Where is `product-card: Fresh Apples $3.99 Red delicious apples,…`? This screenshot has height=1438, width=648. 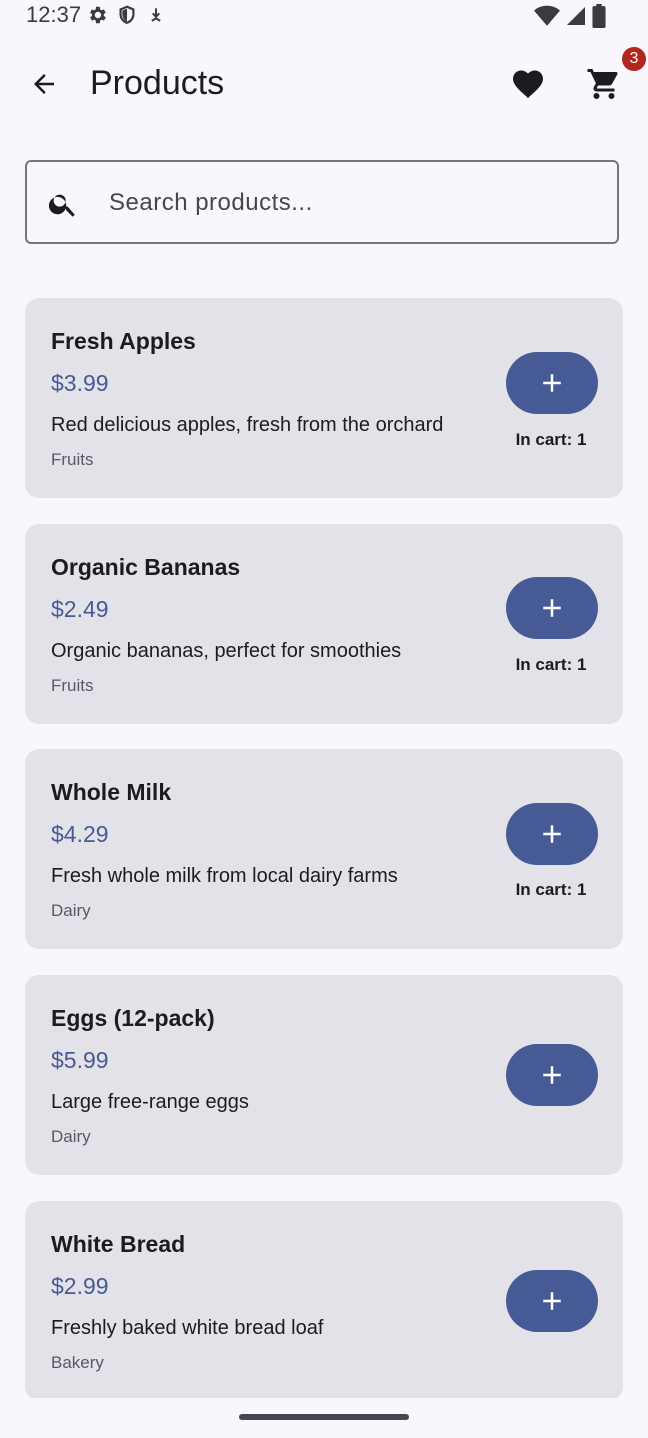 product-card: Fresh Apples $3.99 Red delicious apples,… is located at coordinates (324, 398).